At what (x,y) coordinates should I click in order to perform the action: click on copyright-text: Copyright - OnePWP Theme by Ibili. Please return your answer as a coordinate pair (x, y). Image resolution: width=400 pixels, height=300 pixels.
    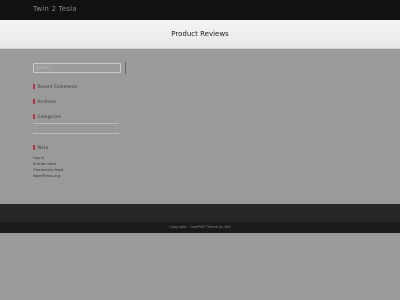
    Looking at the image, I should click on (200, 227).